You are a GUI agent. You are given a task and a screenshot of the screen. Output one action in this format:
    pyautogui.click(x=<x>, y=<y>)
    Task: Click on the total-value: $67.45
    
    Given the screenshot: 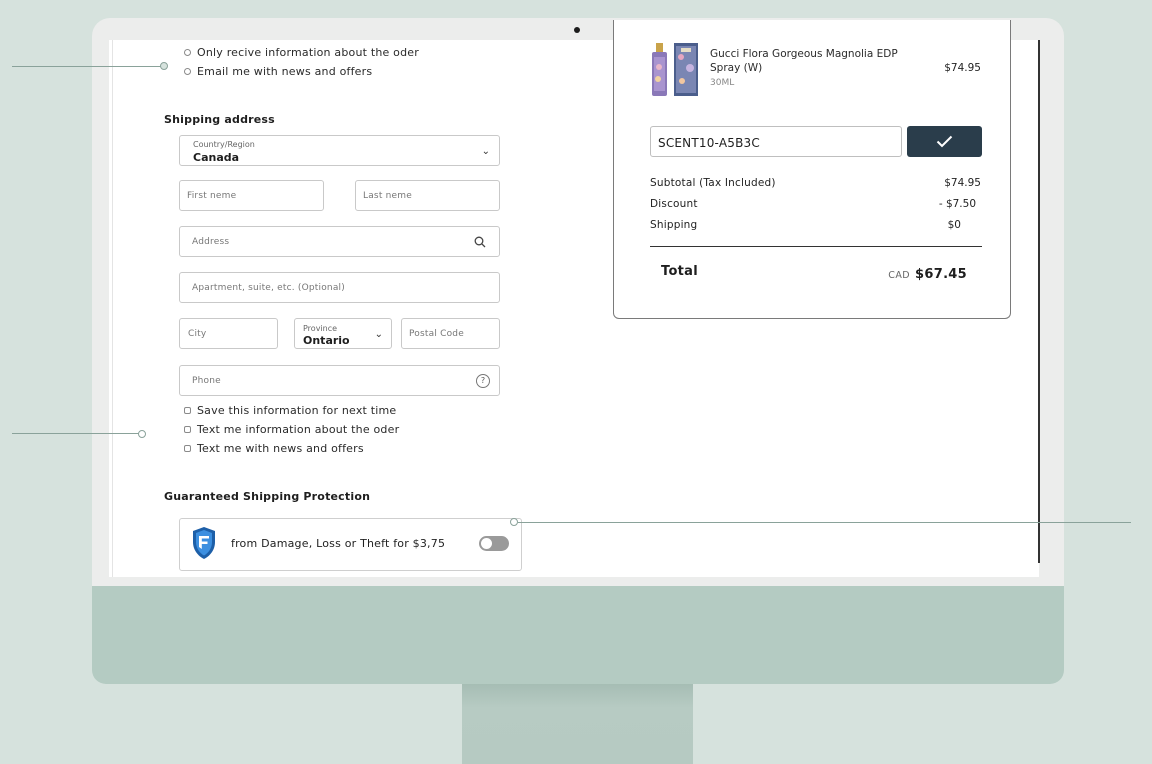 What is the action you would take?
    pyautogui.click(x=941, y=274)
    